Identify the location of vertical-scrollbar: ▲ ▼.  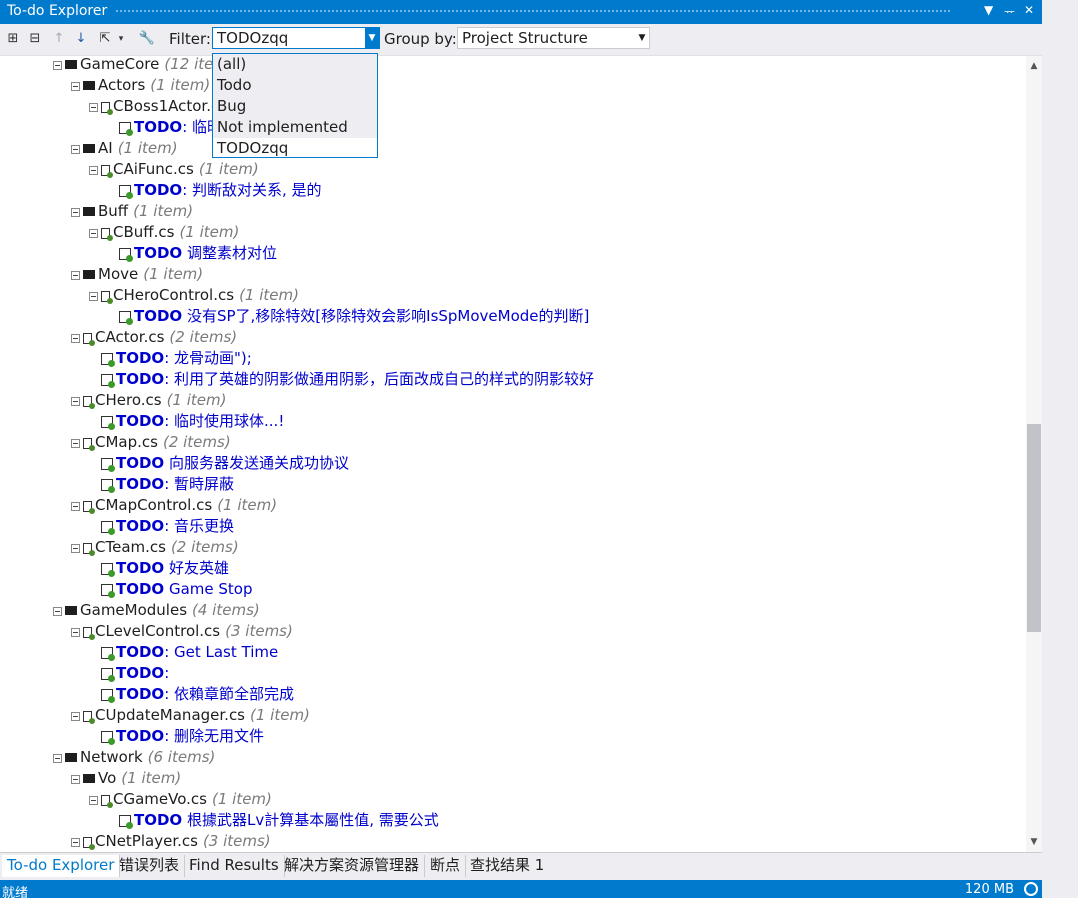
(1034, 454).